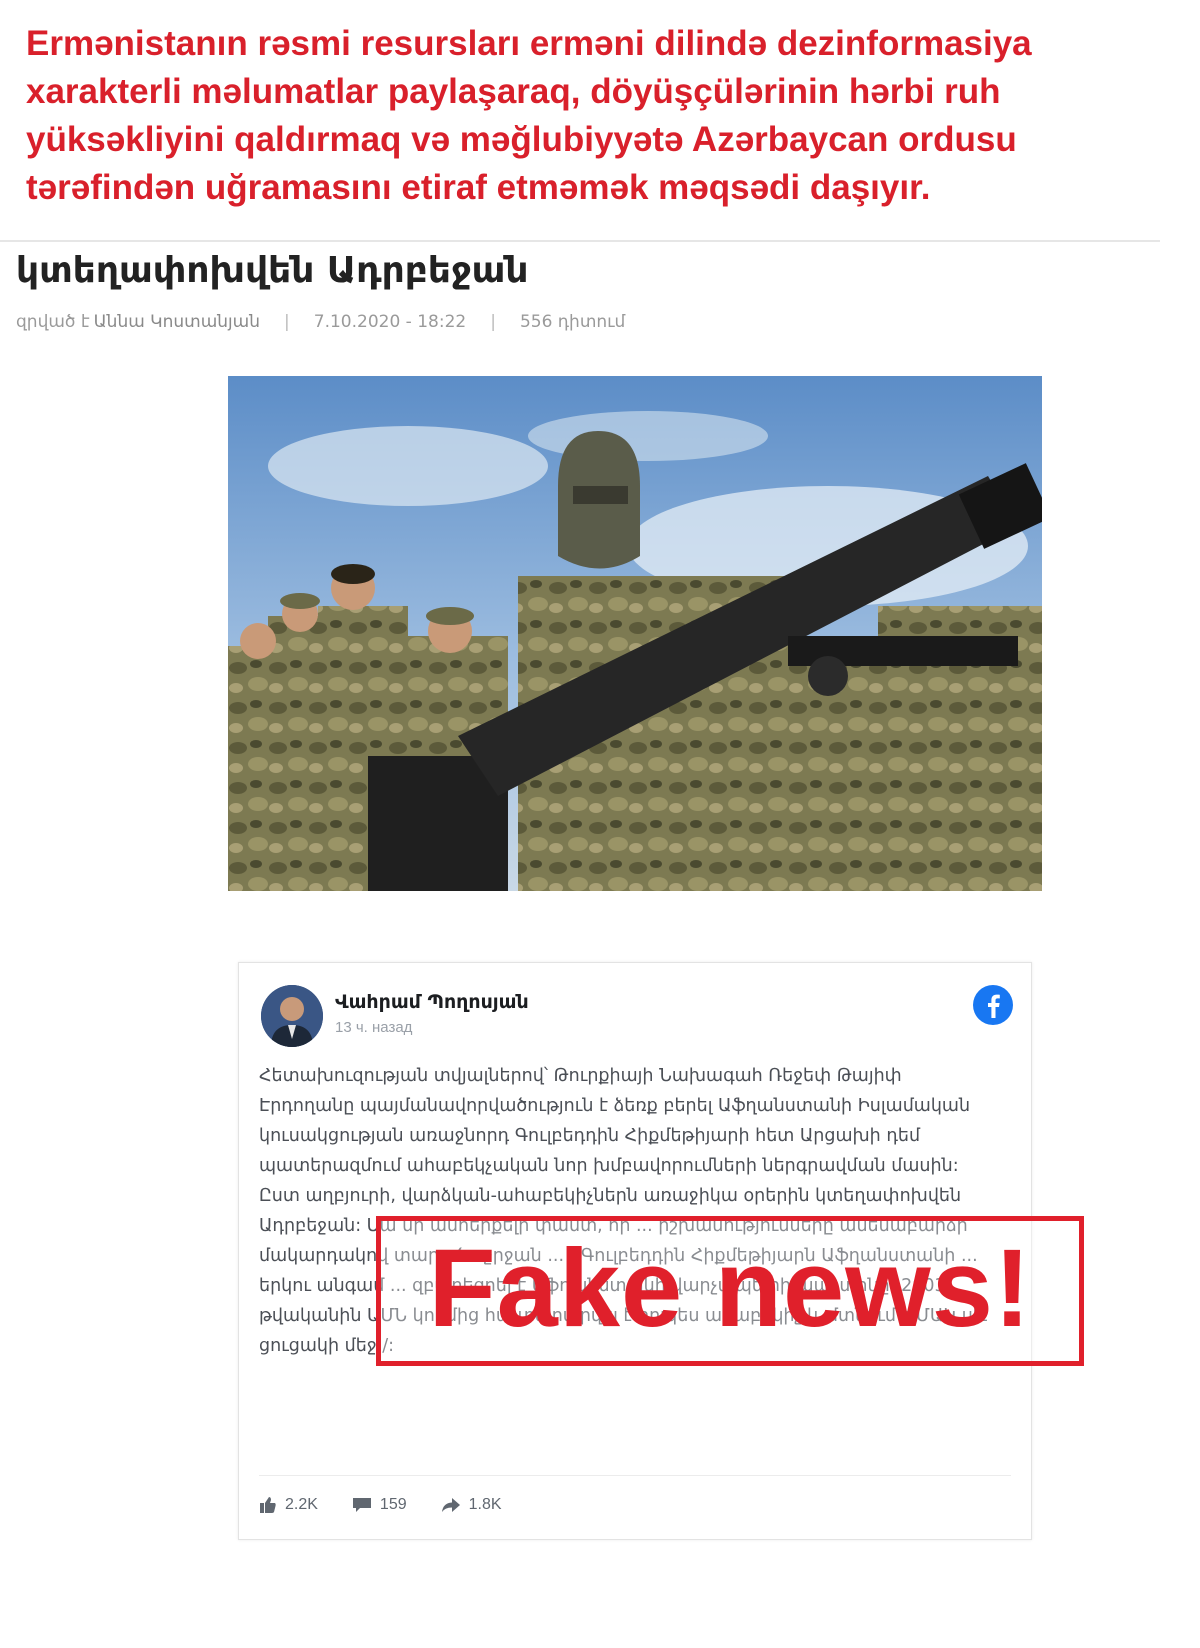  Describe the element at coordinates (361, 1505) in the screenshot. I see `comment-icon` at that location.